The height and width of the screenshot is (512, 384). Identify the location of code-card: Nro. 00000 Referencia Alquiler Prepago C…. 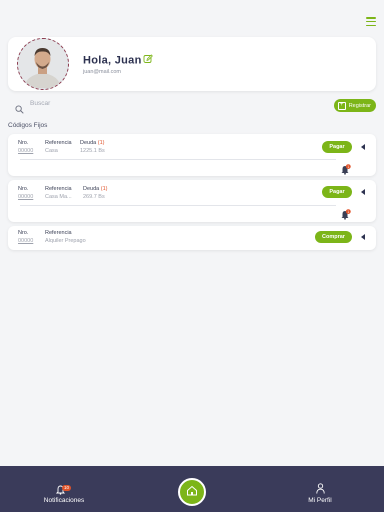
(192, 238).